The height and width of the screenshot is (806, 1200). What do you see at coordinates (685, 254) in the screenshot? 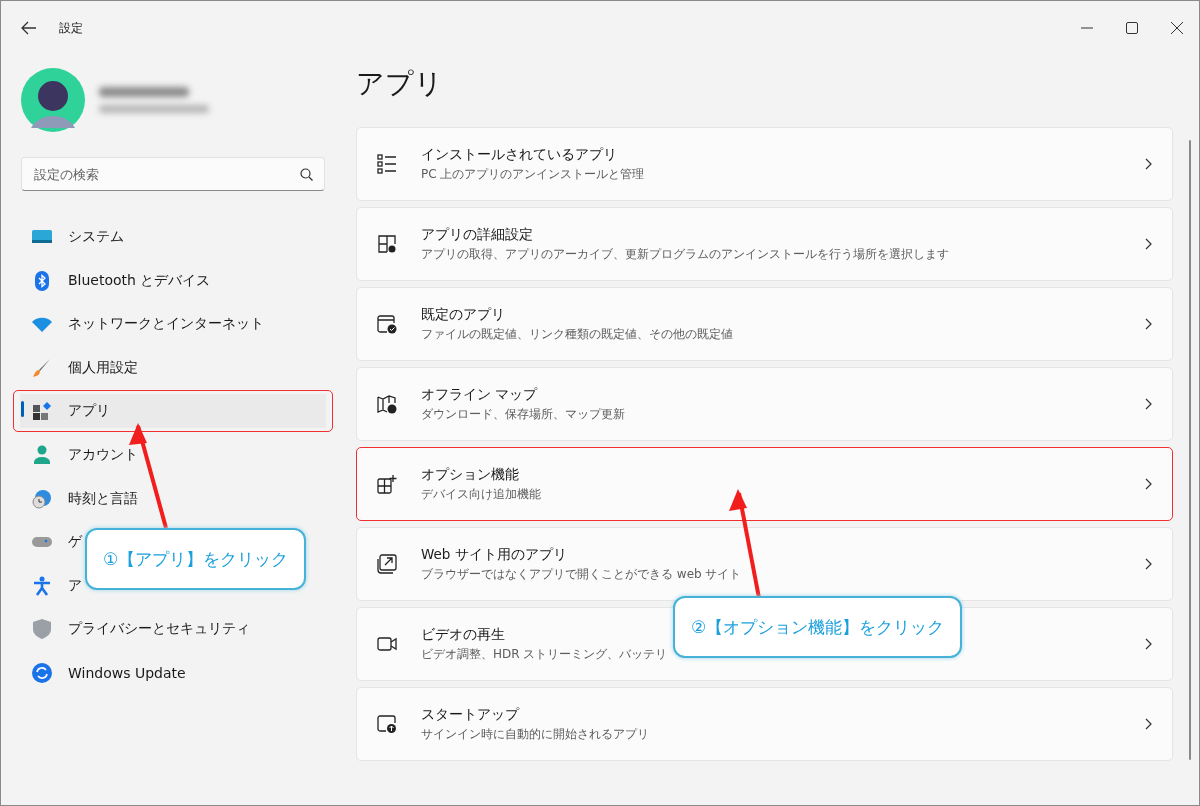
I see `card-description: アプリの取得、アプリのアーカイブ、更新プログラムのアンインストールを行う場所を選択します` at bounding box center [685, 254].